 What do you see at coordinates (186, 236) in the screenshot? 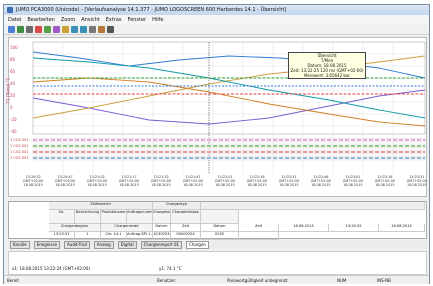
I see `table-cell: 00000254` at bounding box center [186, 236].